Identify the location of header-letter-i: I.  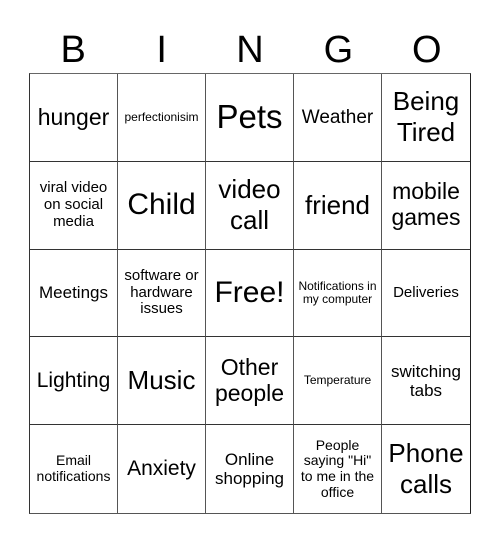
(161, 50).